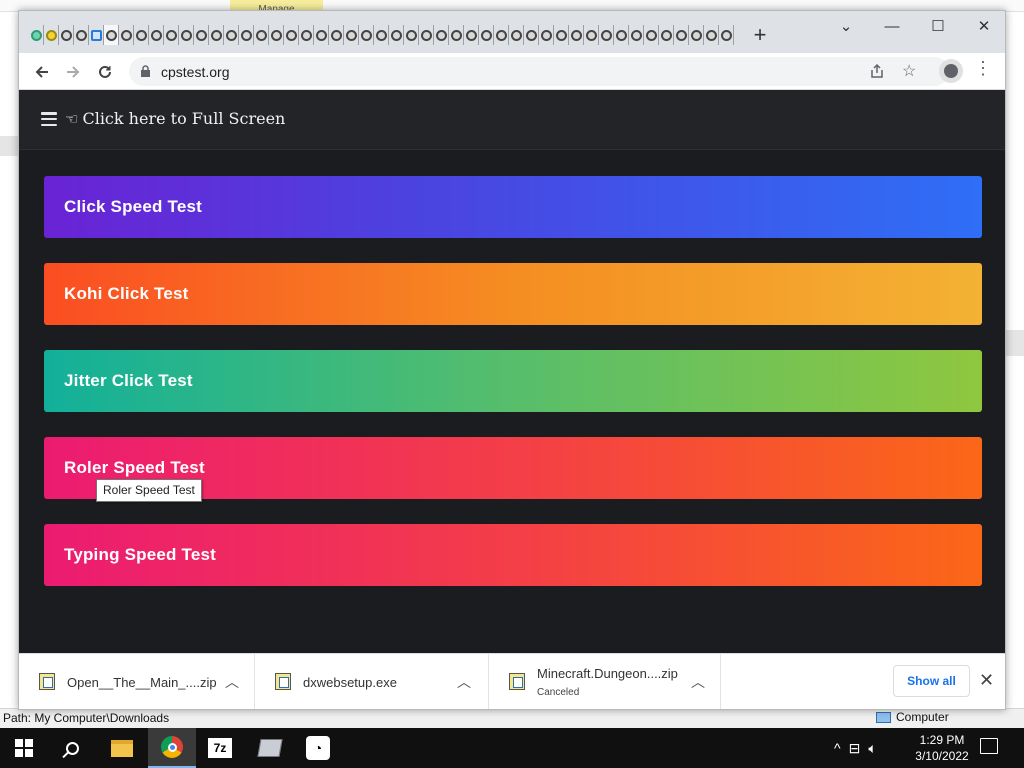 This screenshot has height=768, width=1024. I want to click on lock-icon, so click(145, 71).